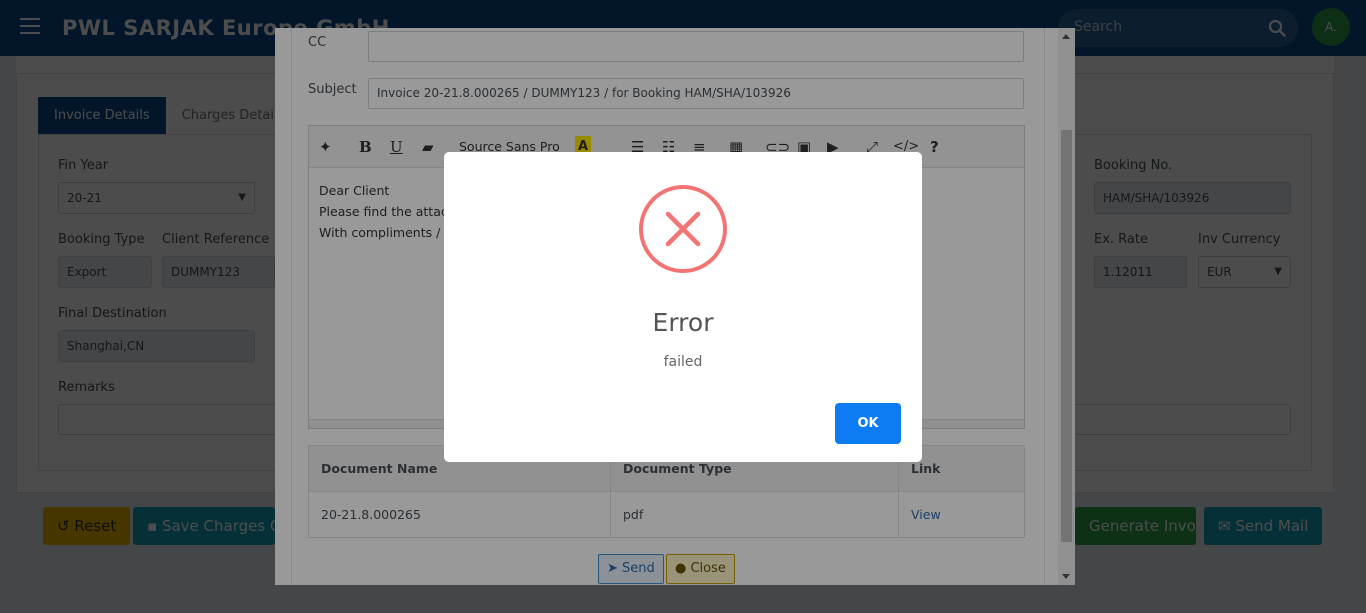  Describe the element at coordinates (683, 322) in the screenshot. I see `dialog-title: Error` at that location.